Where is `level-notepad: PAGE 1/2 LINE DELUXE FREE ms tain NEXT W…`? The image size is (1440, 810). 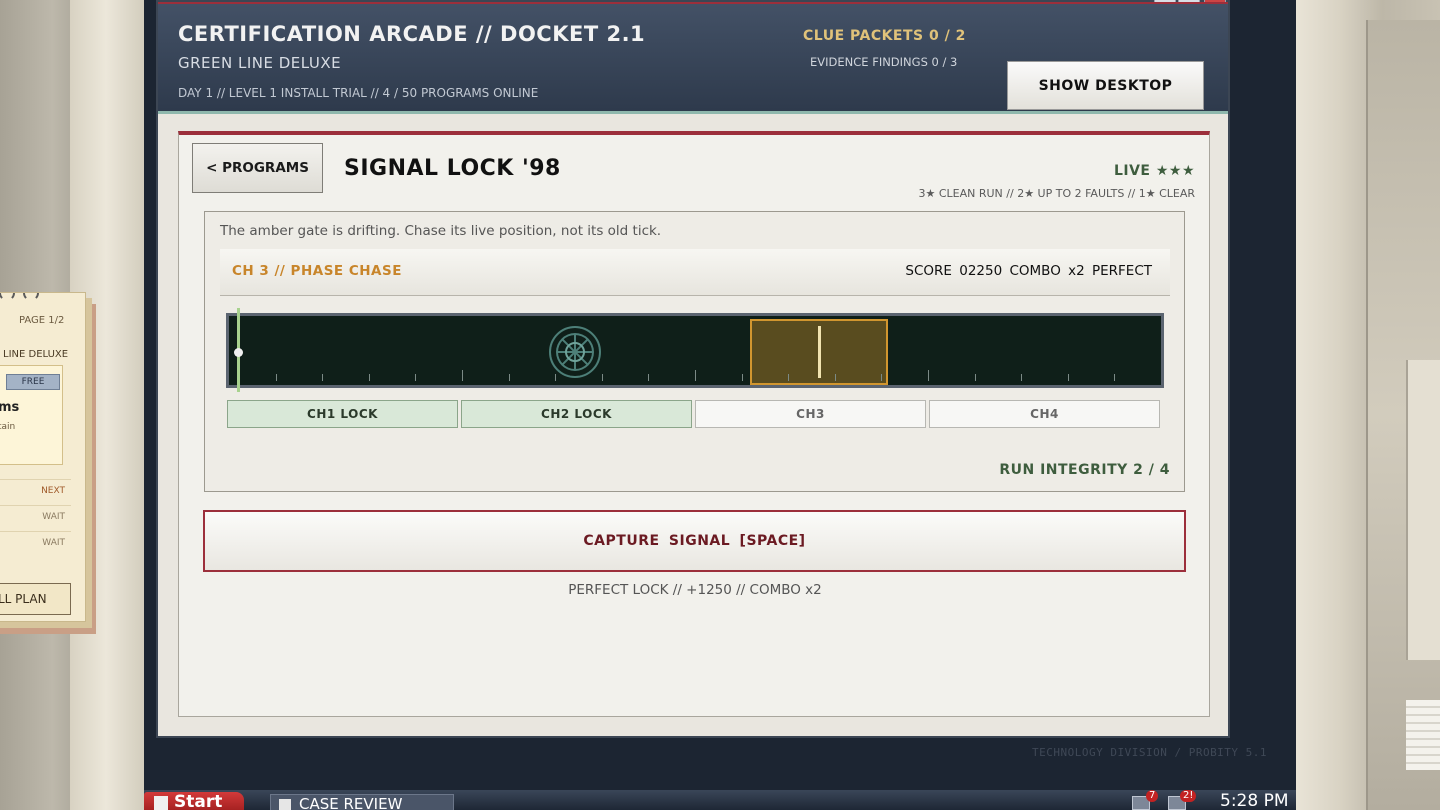
level-notepad: PAGE 1/2 LINE DELUXE FREE ms tain NEXT W… is located at coordinates (43, 457).